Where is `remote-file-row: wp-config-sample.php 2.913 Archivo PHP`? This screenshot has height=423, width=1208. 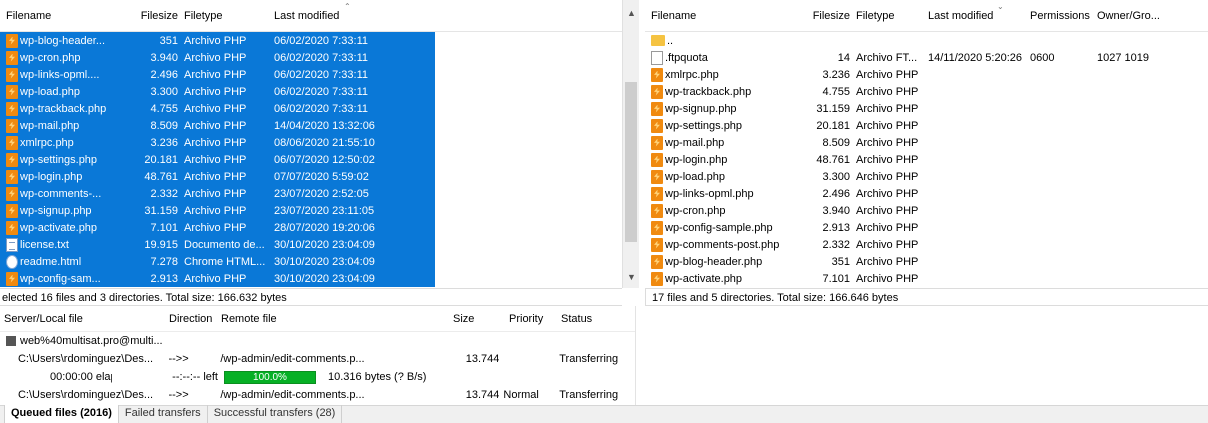
remote-file-row: wp-config-sample.php 2.913 Archivo PHP is located at coordinates (926, 227).